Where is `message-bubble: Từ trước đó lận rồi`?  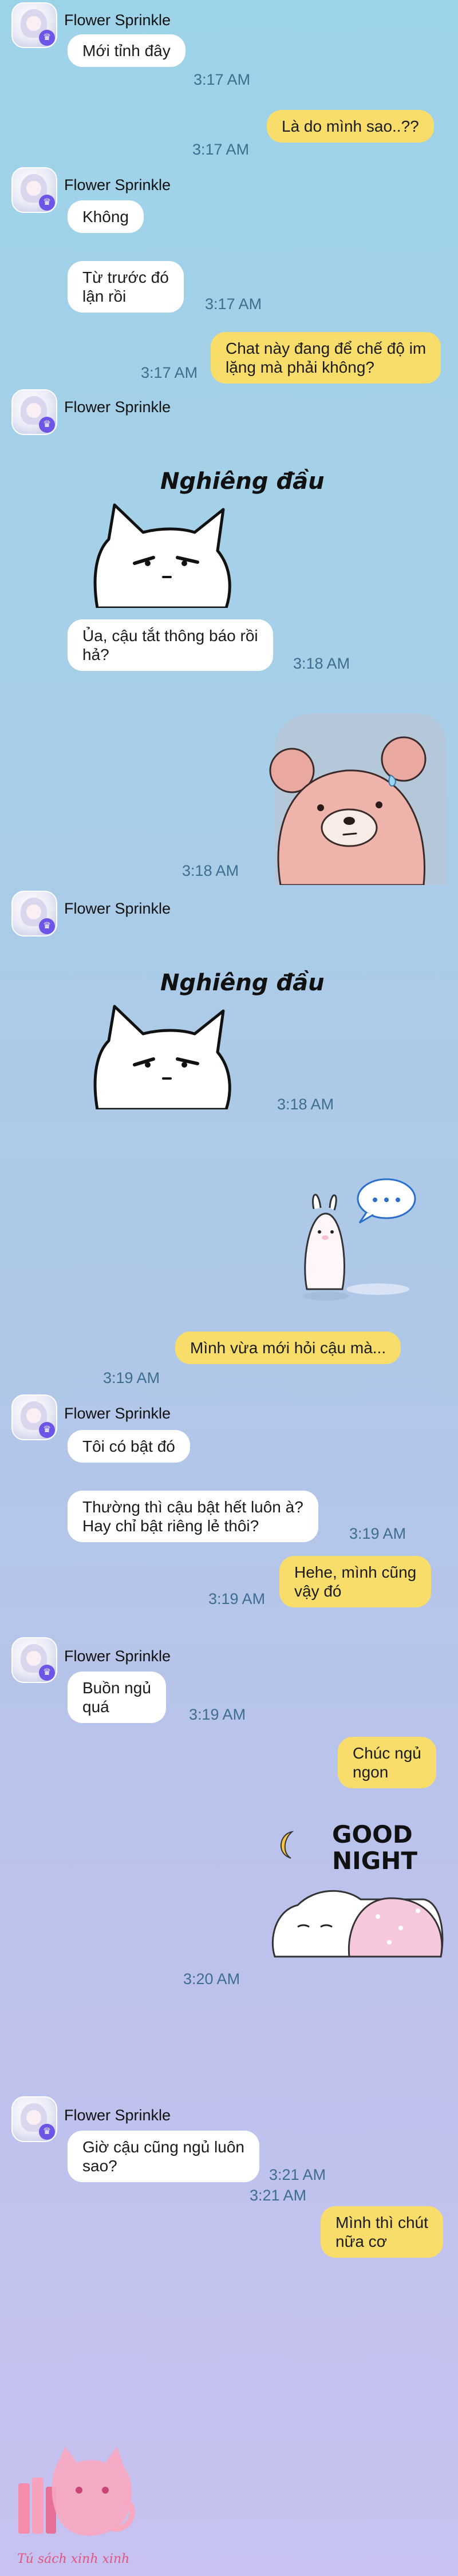 message-bubble: Từ trước đó lận rồi is located at coordinates (126, 287).